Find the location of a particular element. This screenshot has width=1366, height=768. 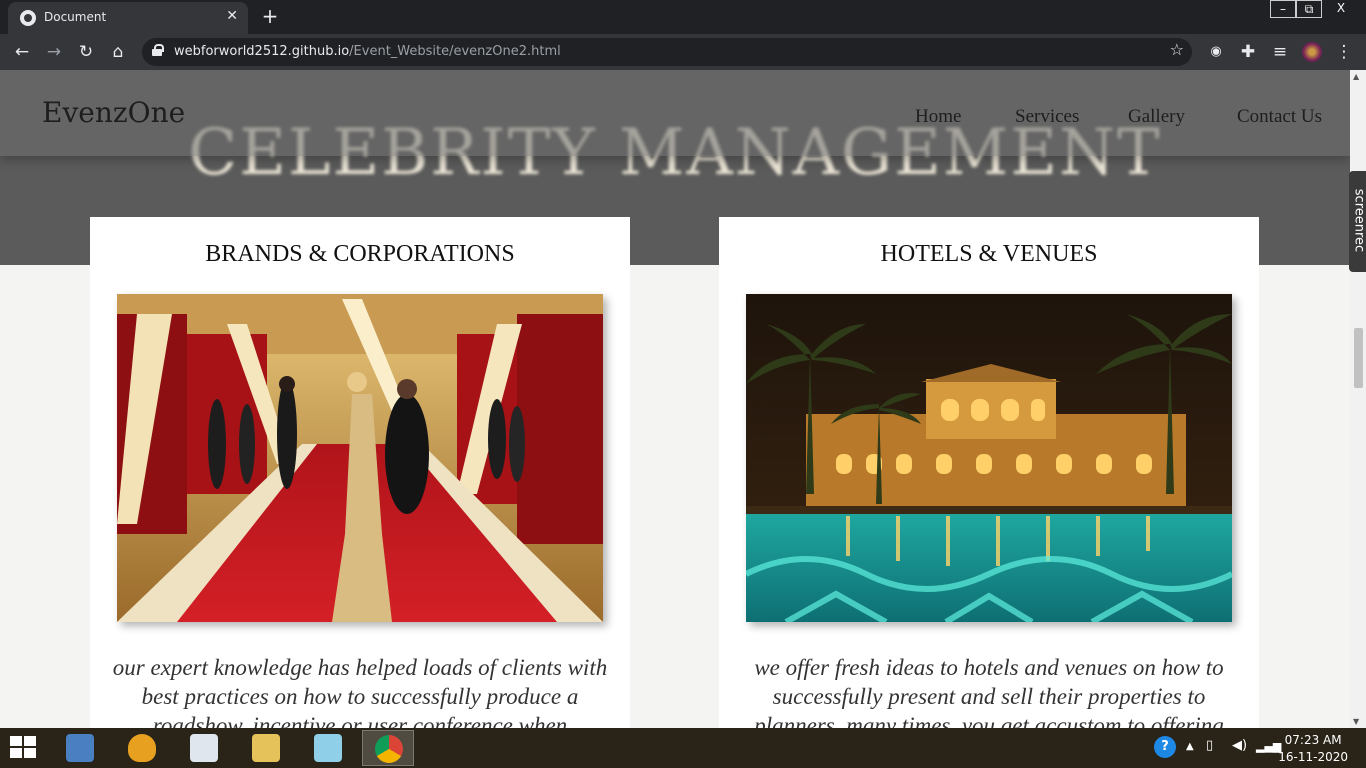

browser-tab-strip: Document ✕ + – ⧉ X is located at coordinates (683, 17).